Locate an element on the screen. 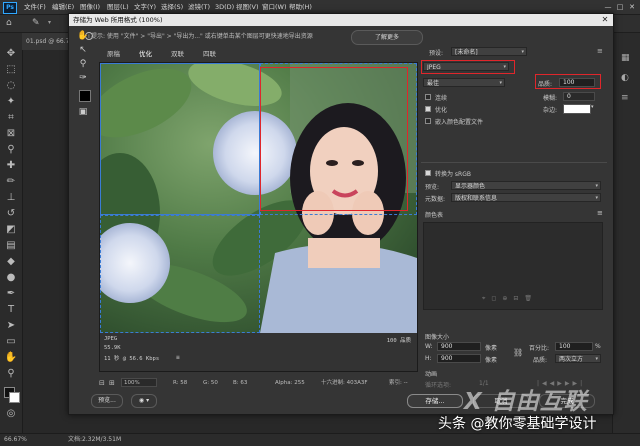 This screenshot has height=446, width=640. preset-label: 预设: is located at coordinates (436, 53).